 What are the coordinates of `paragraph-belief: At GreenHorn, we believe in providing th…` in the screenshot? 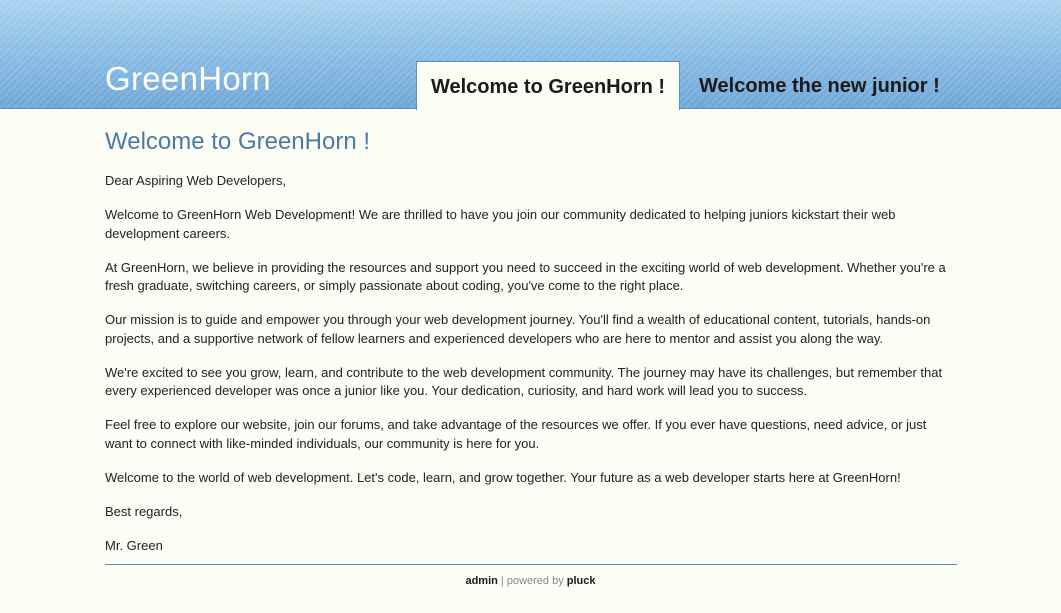 It's located at (525, 276).